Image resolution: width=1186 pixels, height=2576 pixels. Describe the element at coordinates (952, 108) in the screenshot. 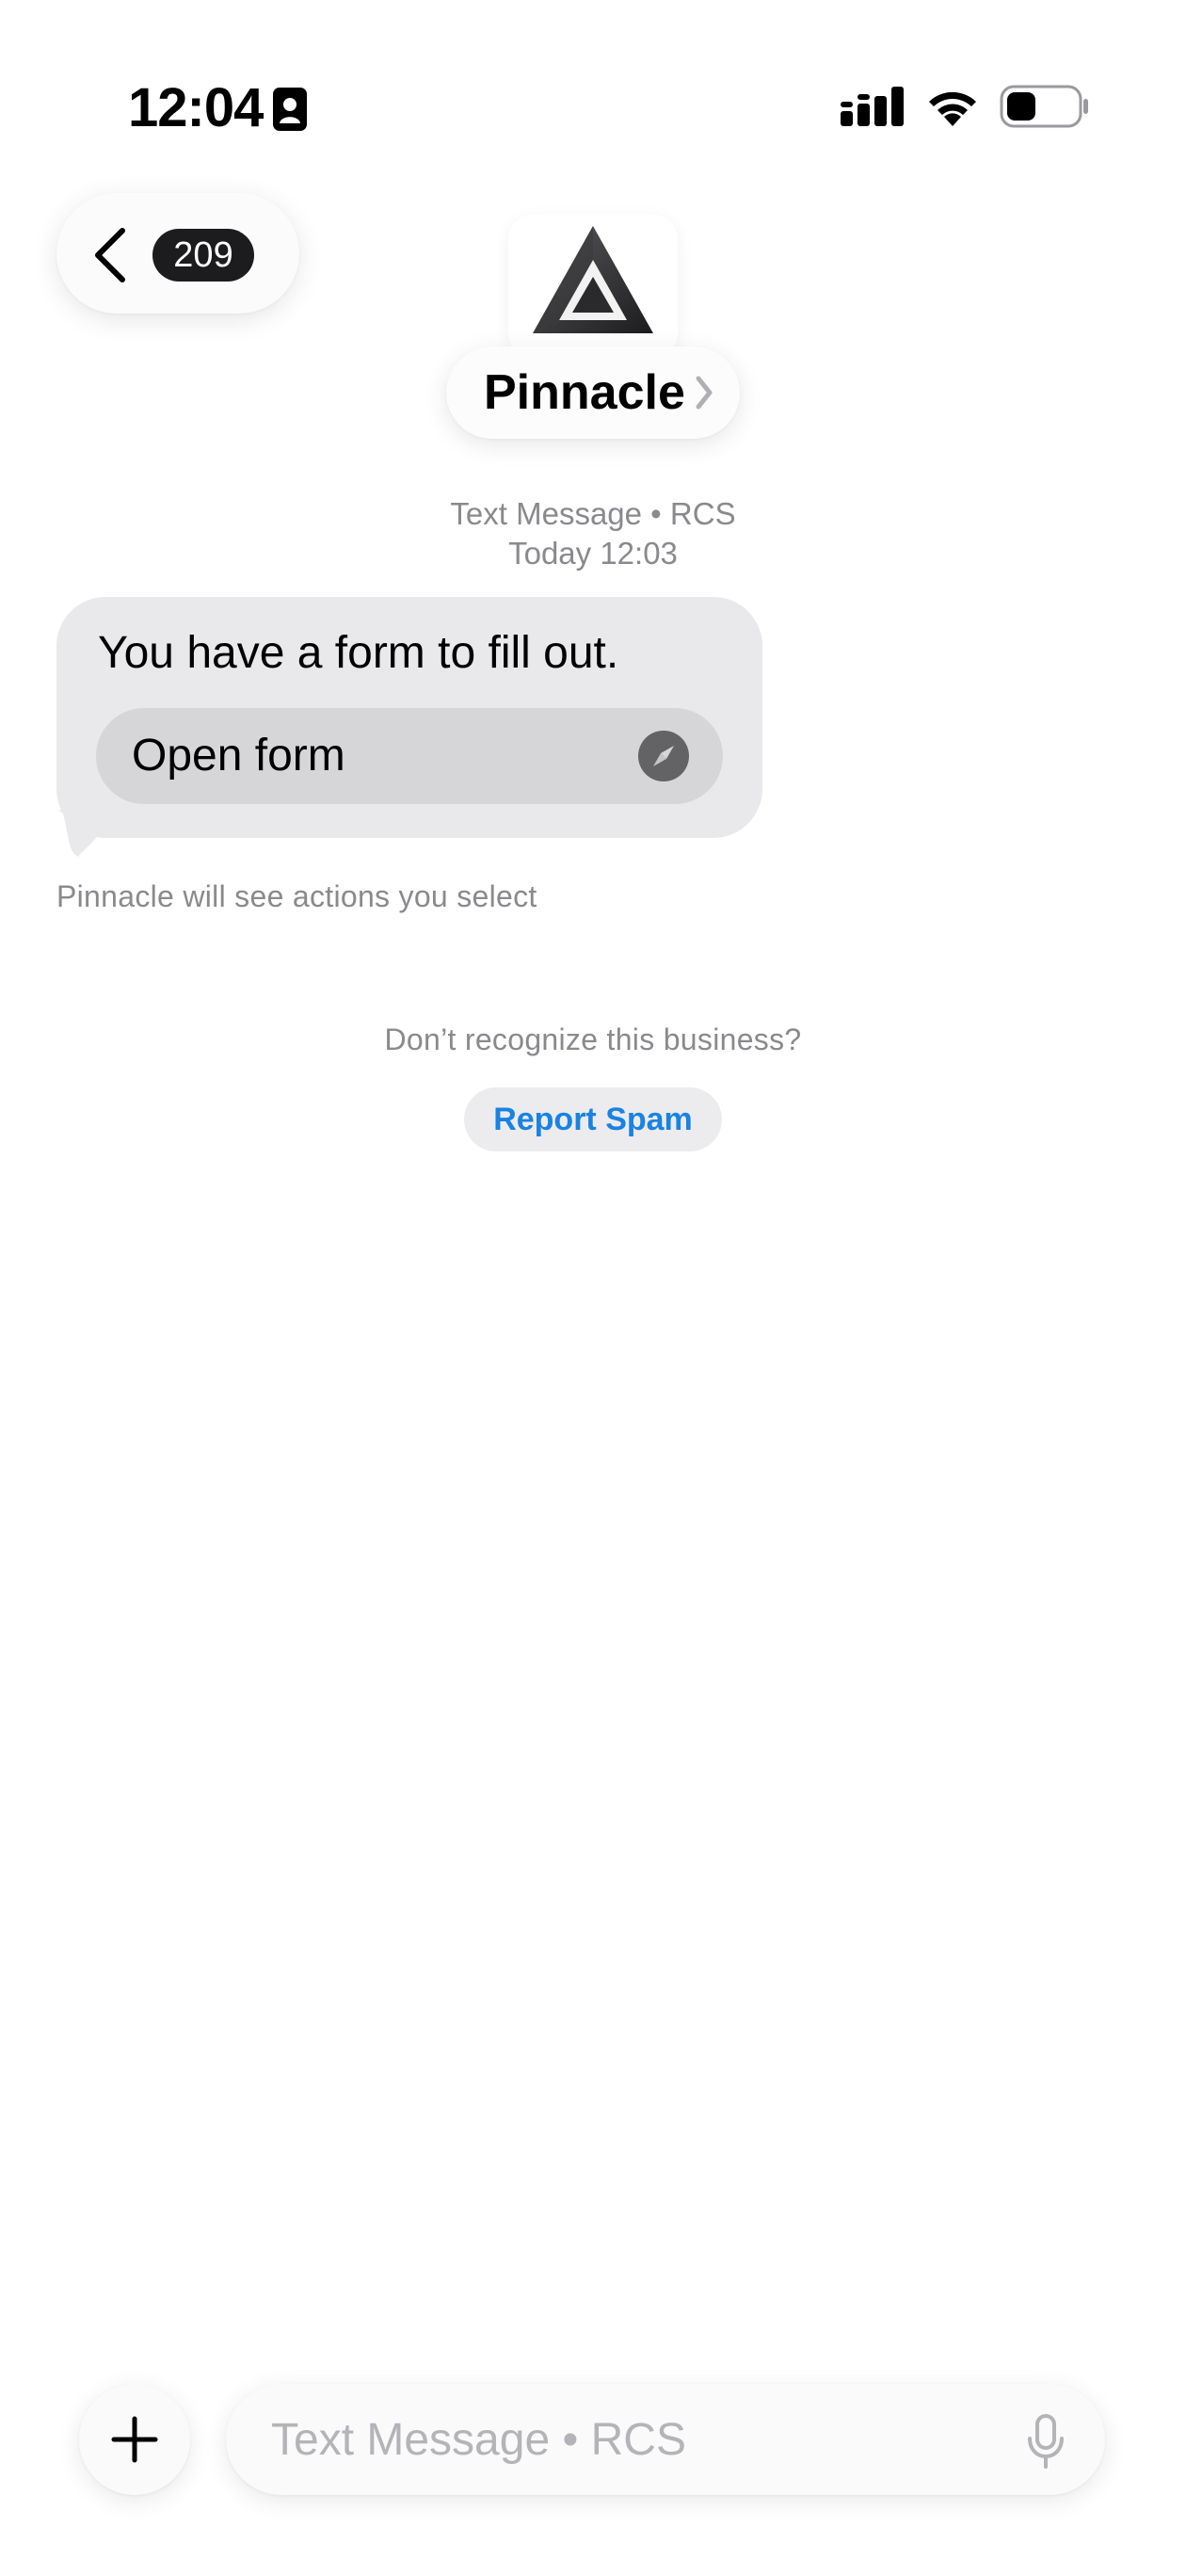

I see `wifi-icon` at that location.